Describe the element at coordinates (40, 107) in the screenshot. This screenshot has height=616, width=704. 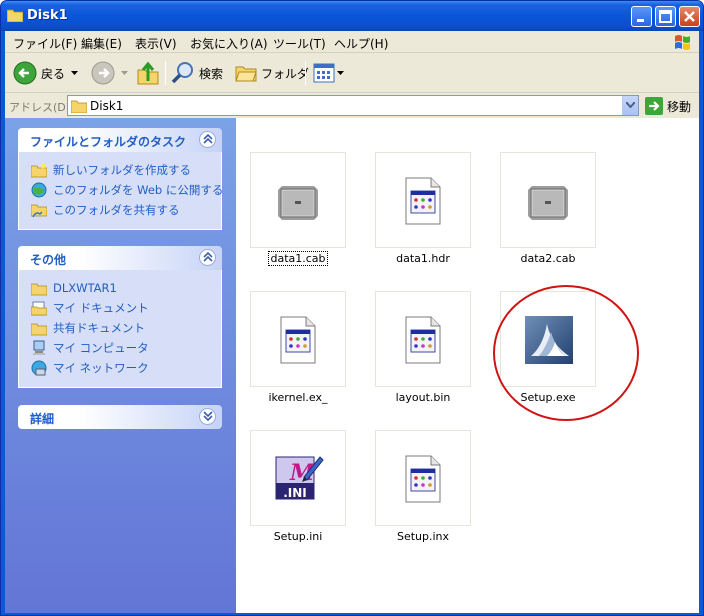
I see `address-label: アドレス(D)` at that location.